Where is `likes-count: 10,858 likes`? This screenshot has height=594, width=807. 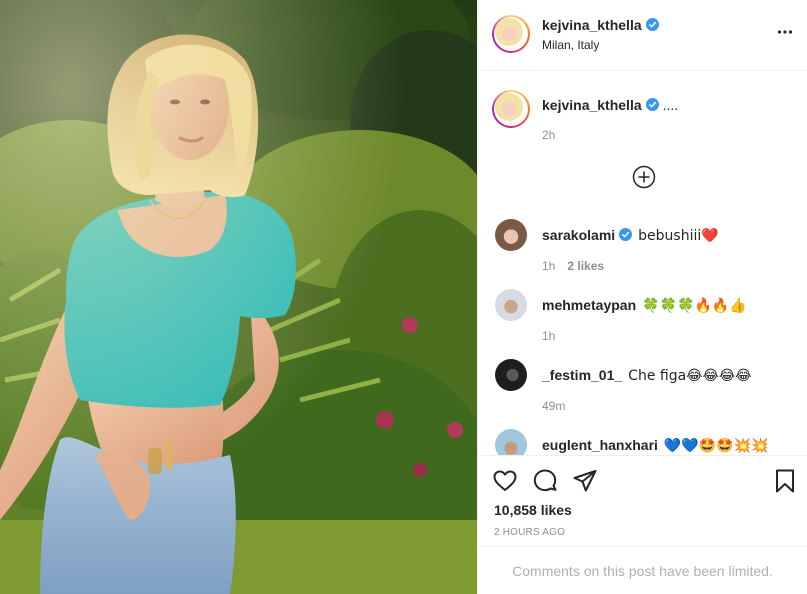 likes-count: 10,858 likes is located at coordinates (533, 510).